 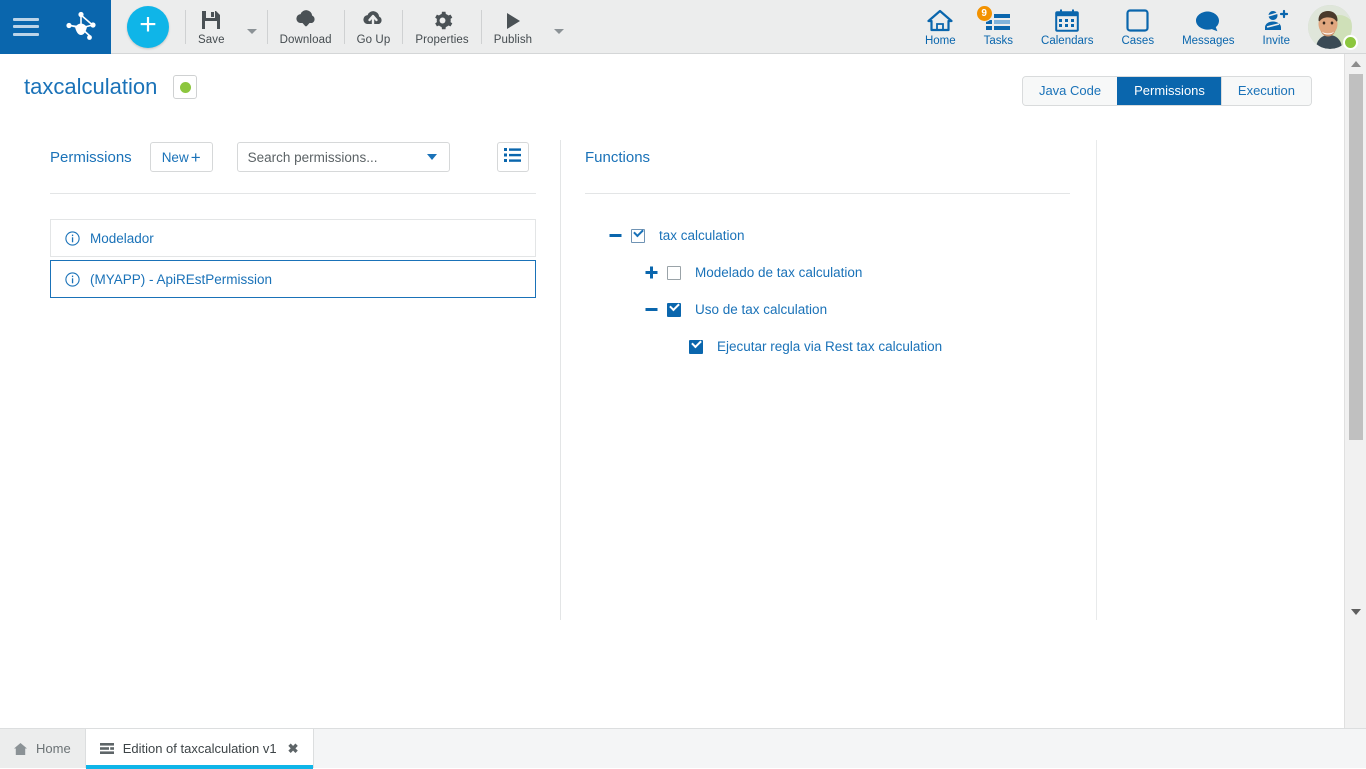 I want to click on permissions-title: Permissions, so click(x=91, y=157).